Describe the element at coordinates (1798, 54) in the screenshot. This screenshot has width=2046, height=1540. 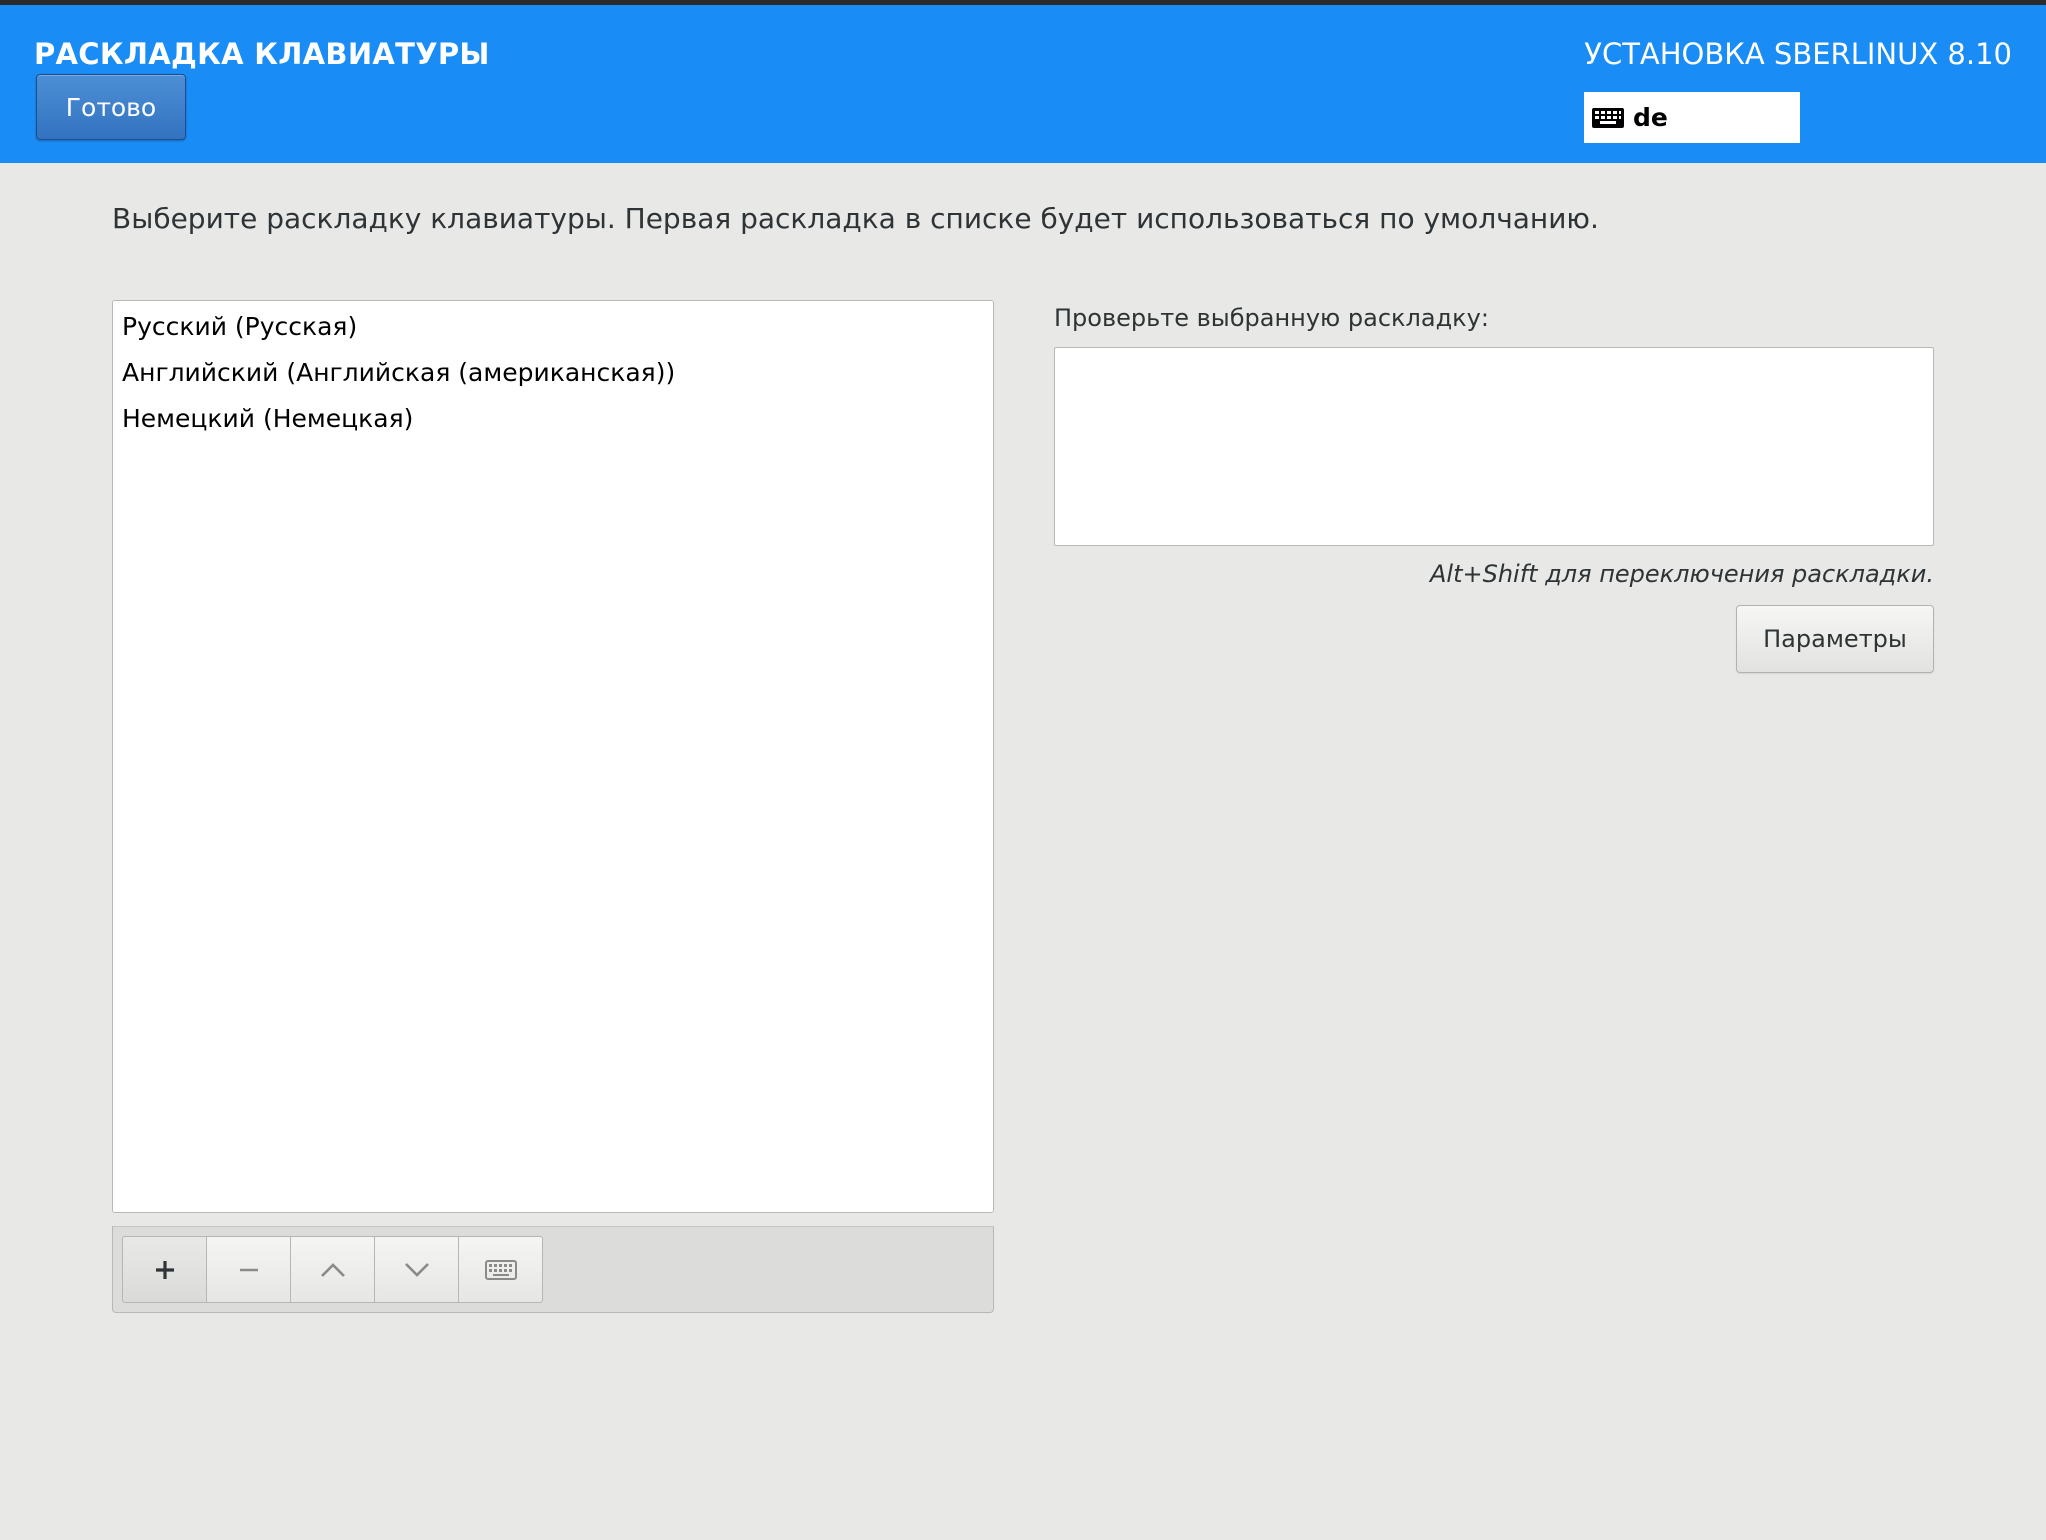
I see `product-title: УСТАНОВКА SBERLINUX 8.10` at that location.